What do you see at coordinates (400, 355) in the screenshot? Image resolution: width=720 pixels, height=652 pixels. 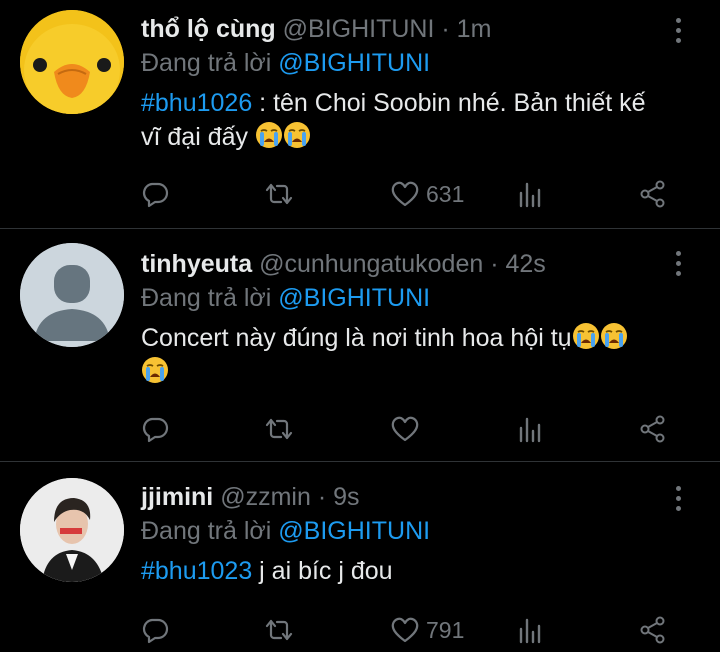 I see `tweet-text: Concert này đúng là nơi tinh hoa hội tụ` at bounding box center [400, 355].